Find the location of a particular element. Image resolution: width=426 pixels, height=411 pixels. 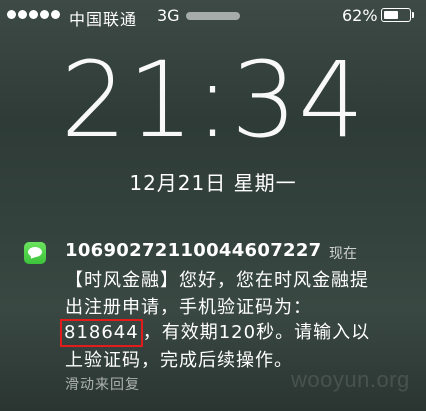

network-type: 3G is located at coordinates (168, 15).